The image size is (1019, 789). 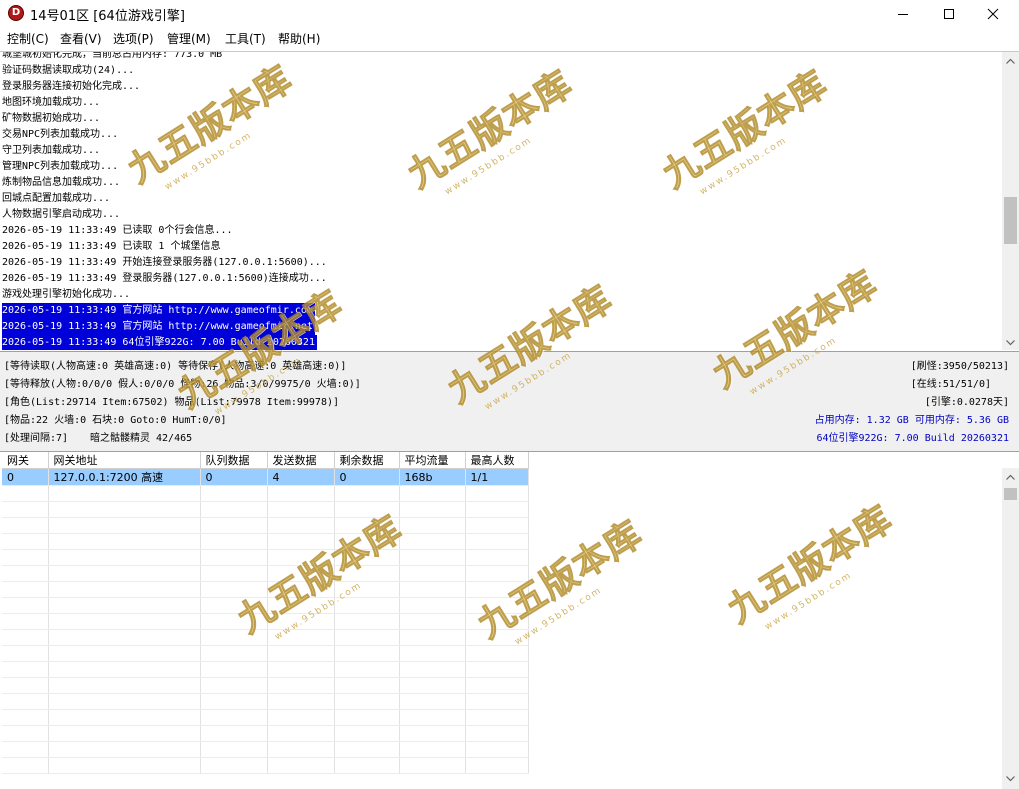 What do you see at coordinates (497, 57) in the screenshot?
I see `log-line: 城堡城初始化完成，当前总占用内存: 773.0 MB` at bounding box center [497, 57].